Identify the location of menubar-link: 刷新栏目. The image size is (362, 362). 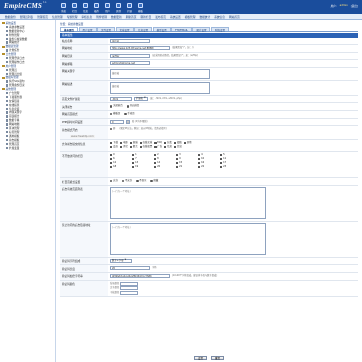
(145, 17).